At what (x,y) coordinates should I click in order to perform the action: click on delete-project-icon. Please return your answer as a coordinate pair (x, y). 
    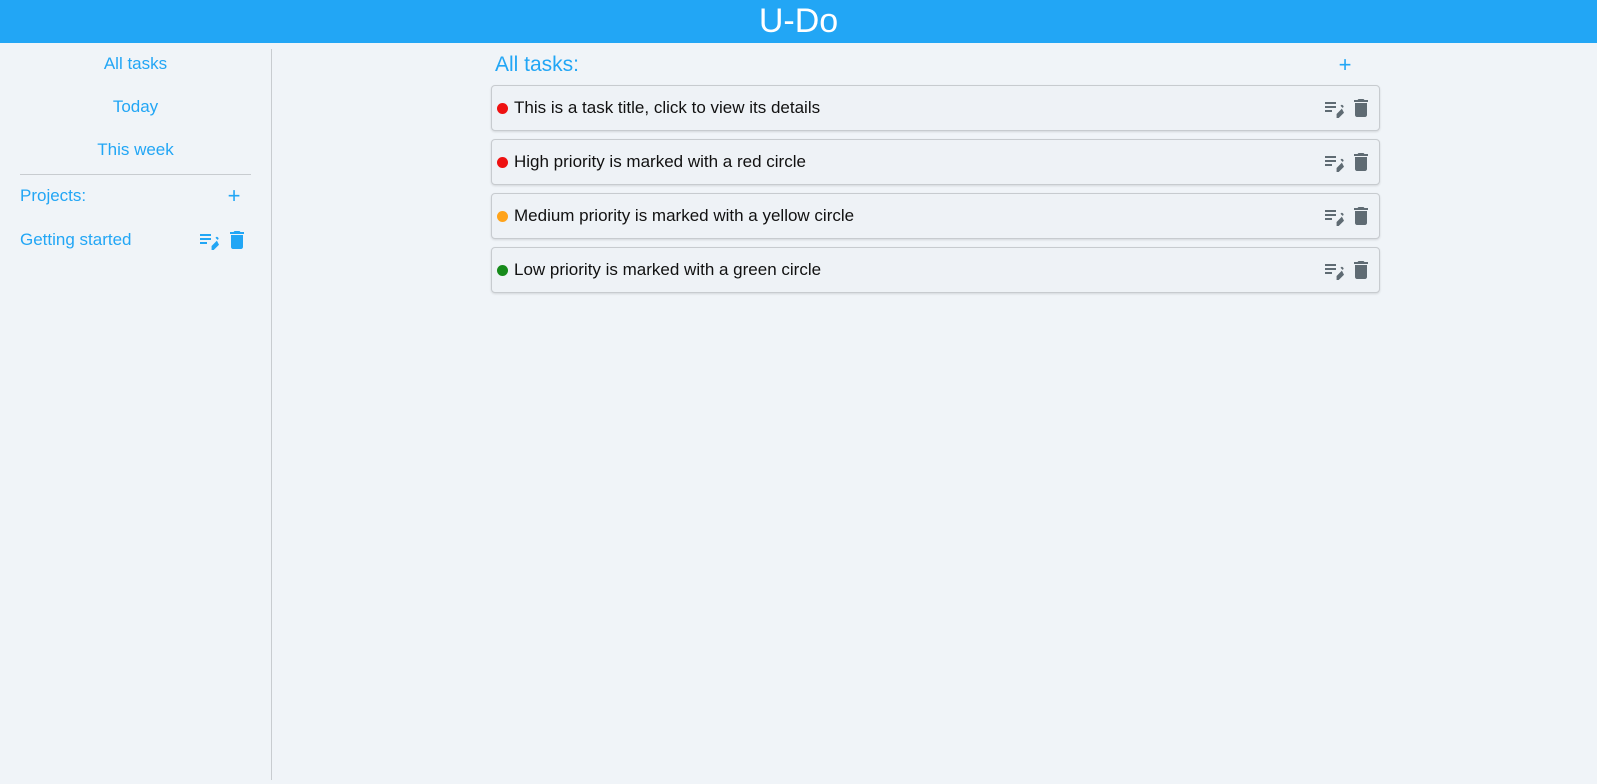
    Looking at the image, I should click on (237, 240).